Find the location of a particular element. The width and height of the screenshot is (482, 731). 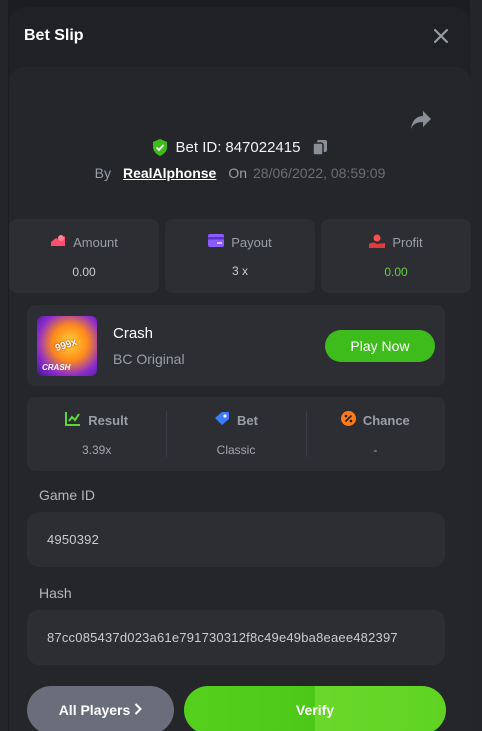

stat-profit: Profit 0.00 is located at coordinates (396, 256).